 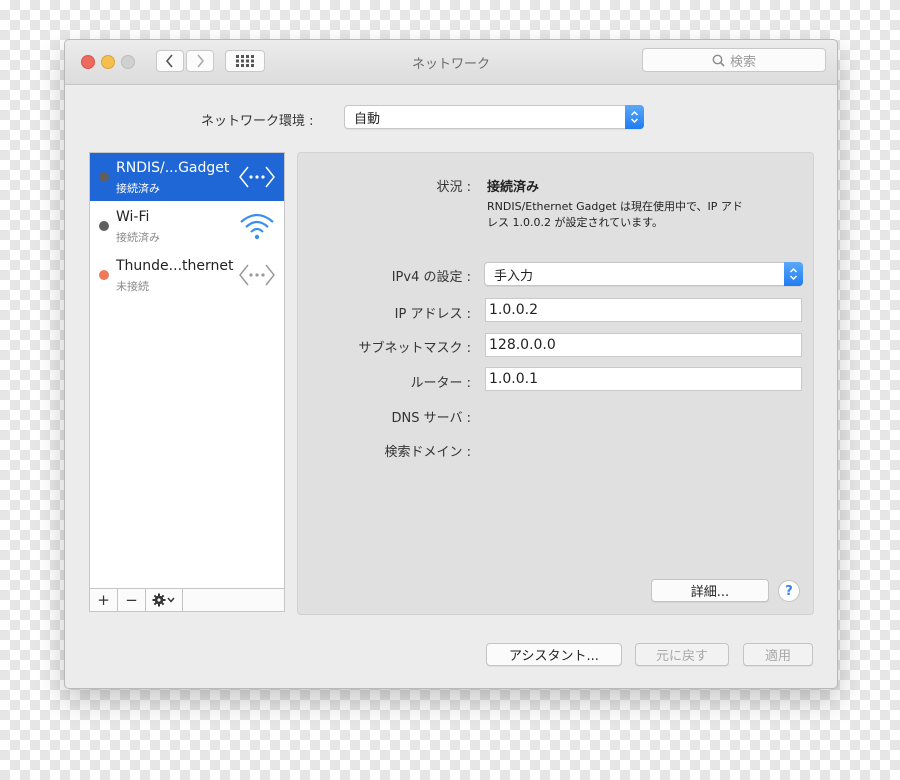 I want to click on ipv4-stepper-icon, so click(x=793, y=274).